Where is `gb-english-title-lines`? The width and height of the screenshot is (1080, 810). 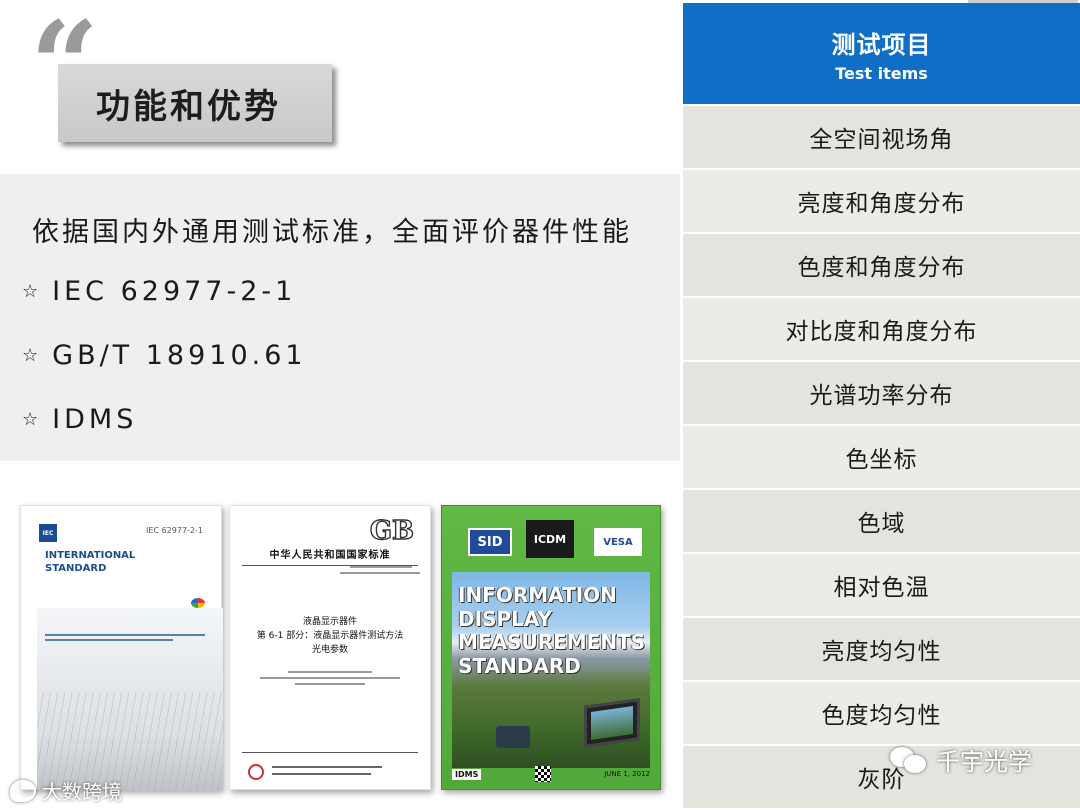 gb-english-title-lines is located at coordinates (330, 680).